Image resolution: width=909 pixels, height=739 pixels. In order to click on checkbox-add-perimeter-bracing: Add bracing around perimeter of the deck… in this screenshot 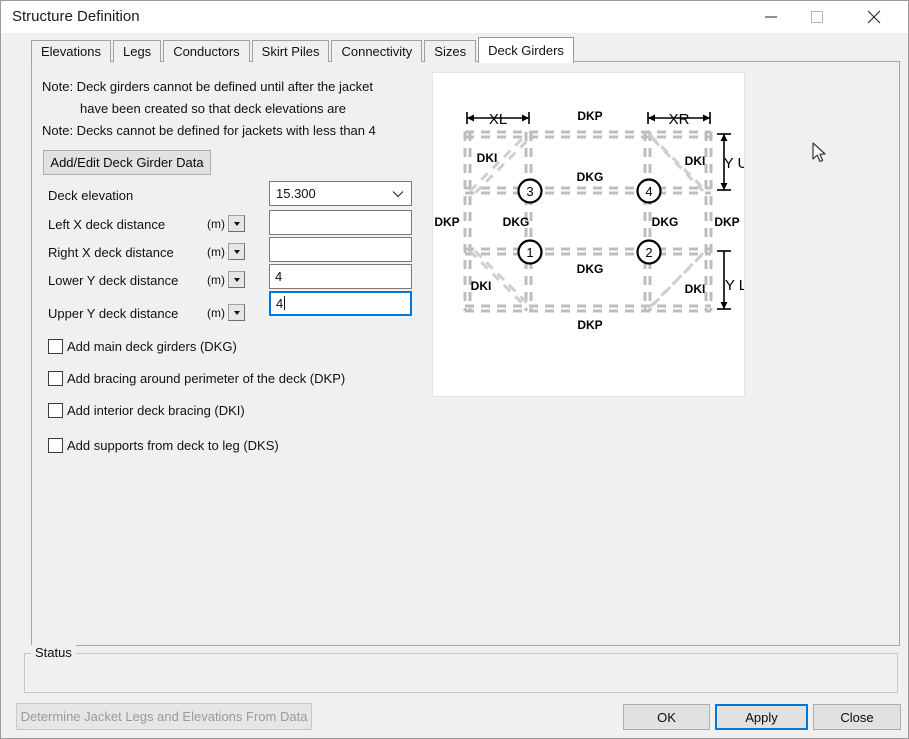, I will do `click(196, 378)`.